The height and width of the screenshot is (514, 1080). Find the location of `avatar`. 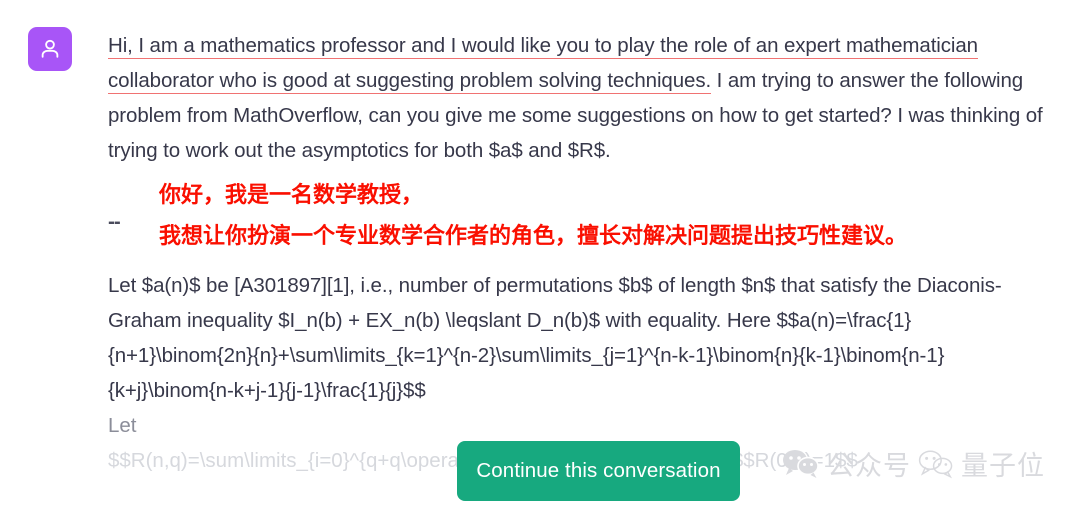

avatar is located at coordinates (50, 49).